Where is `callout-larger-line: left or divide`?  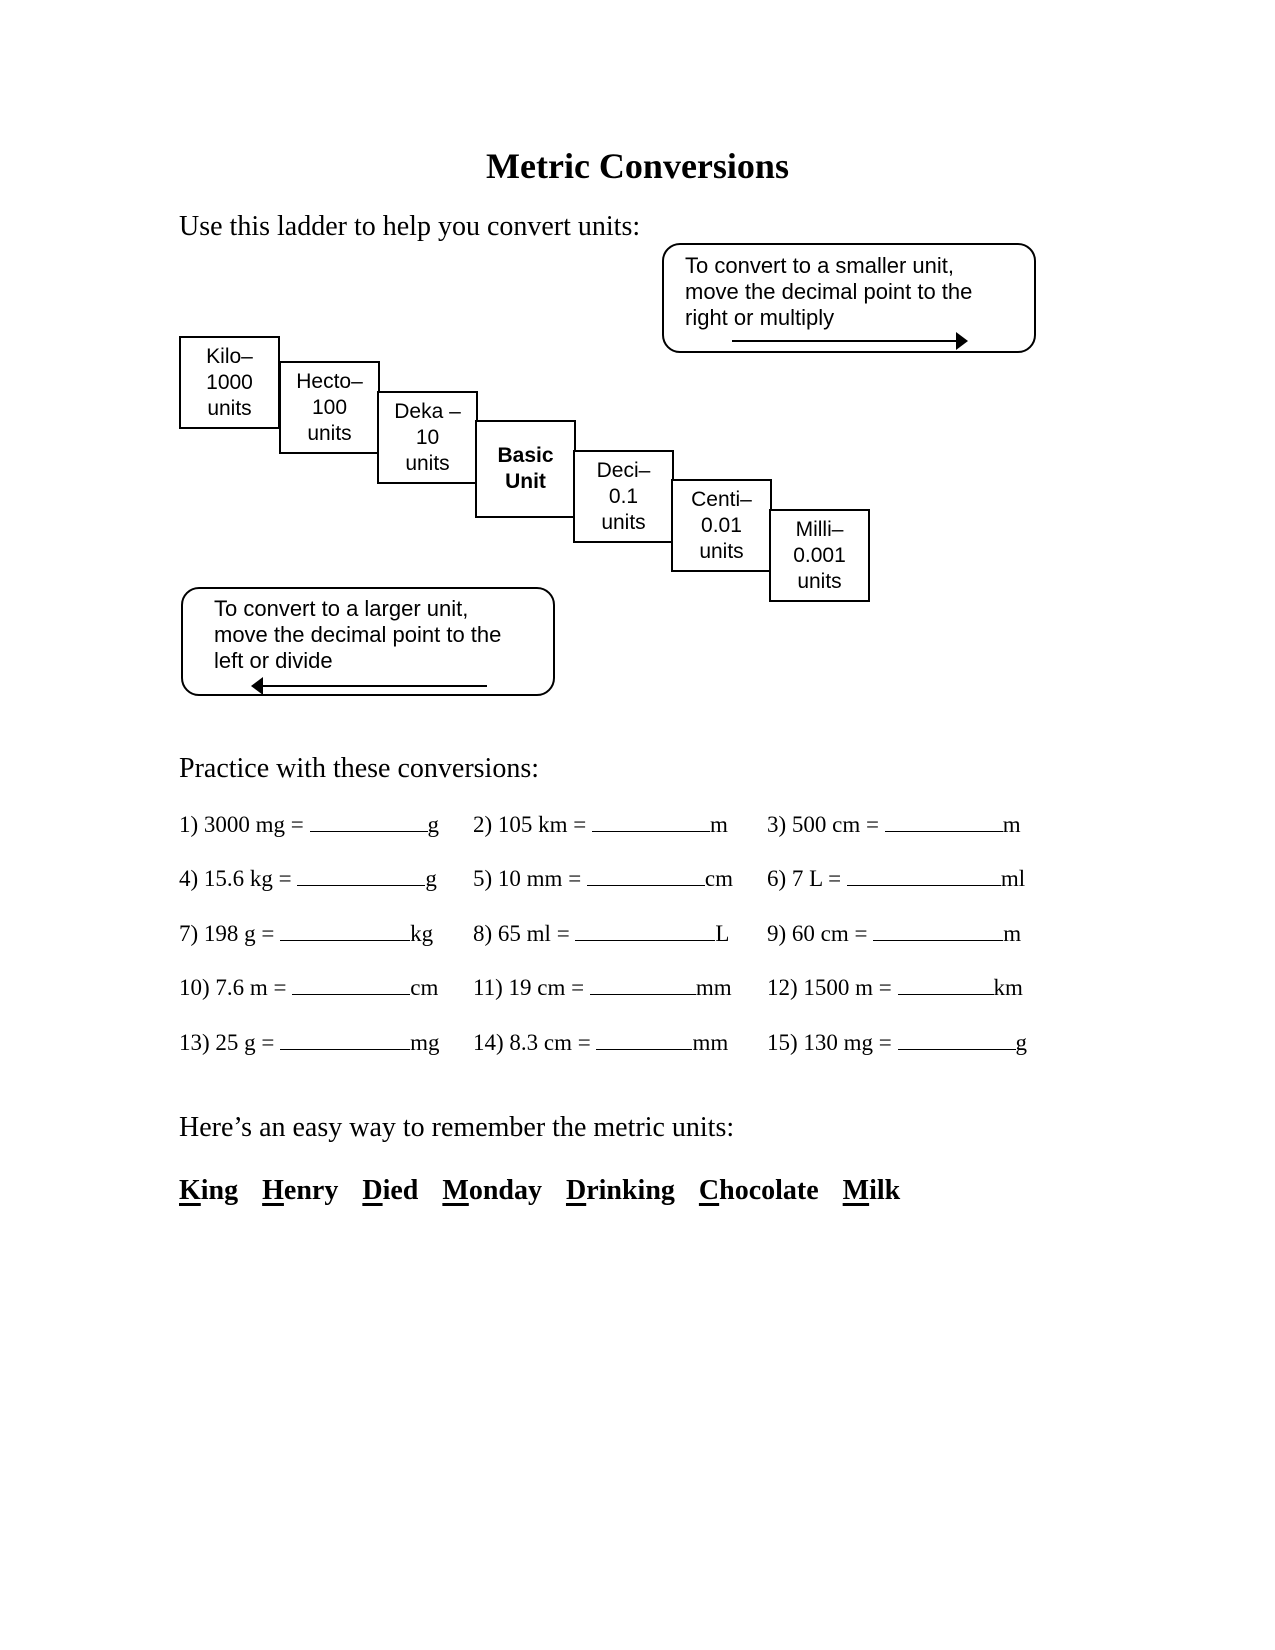 callout-larger-line: left or divide is located at coordinates (273, 660).